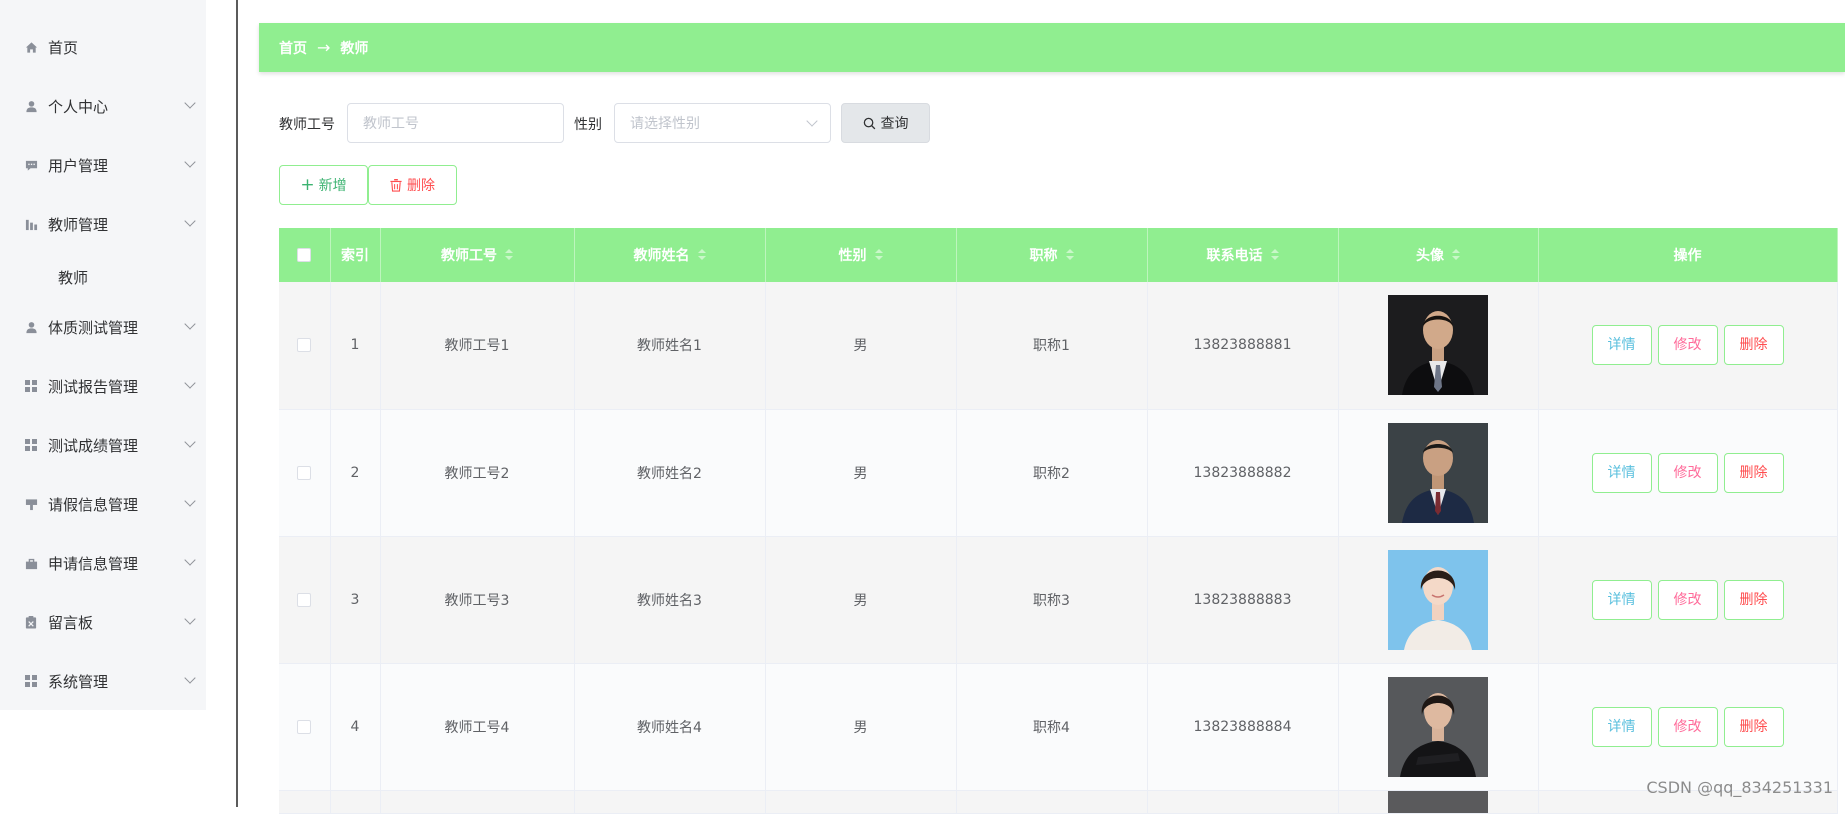  What do you see at coordinates (455, 123) in the screenshot?
I see `teacher-id-input: 教师工号` at bounding box center [455, 123].